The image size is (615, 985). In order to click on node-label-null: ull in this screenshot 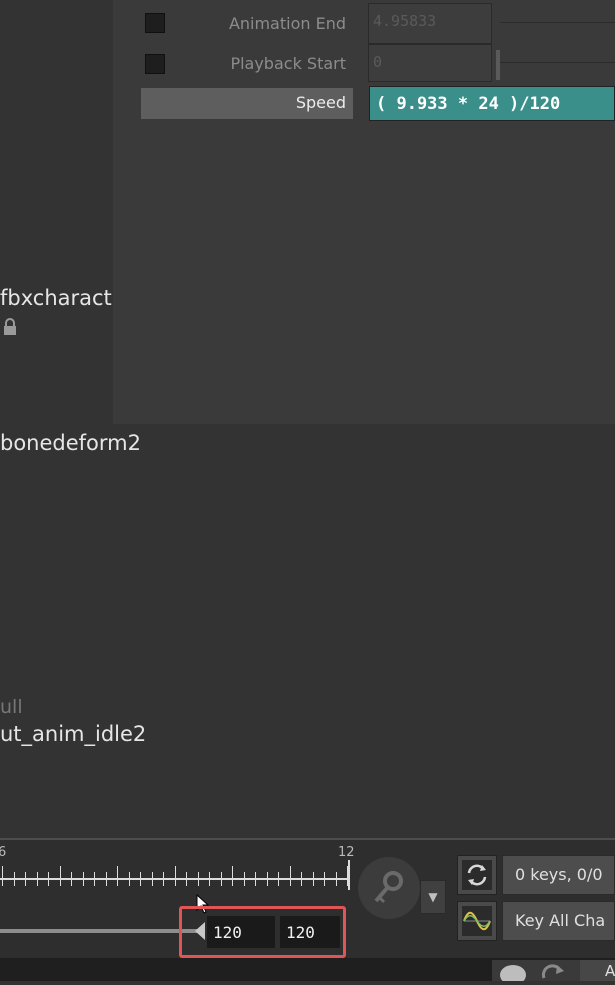, I will do `click(11, 707)`.